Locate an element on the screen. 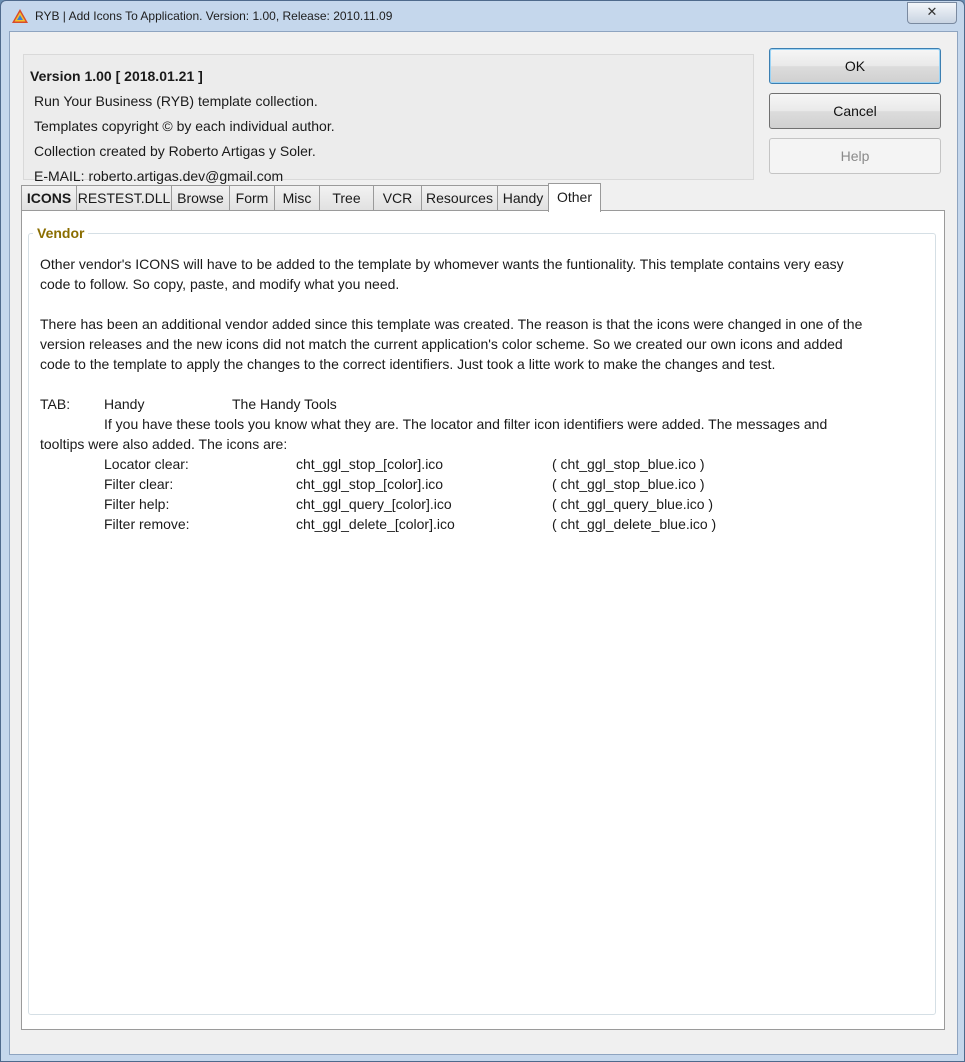  icon-example: ( cht_ggl_delete_blue.ico ) is located at coordinates (634, 524).